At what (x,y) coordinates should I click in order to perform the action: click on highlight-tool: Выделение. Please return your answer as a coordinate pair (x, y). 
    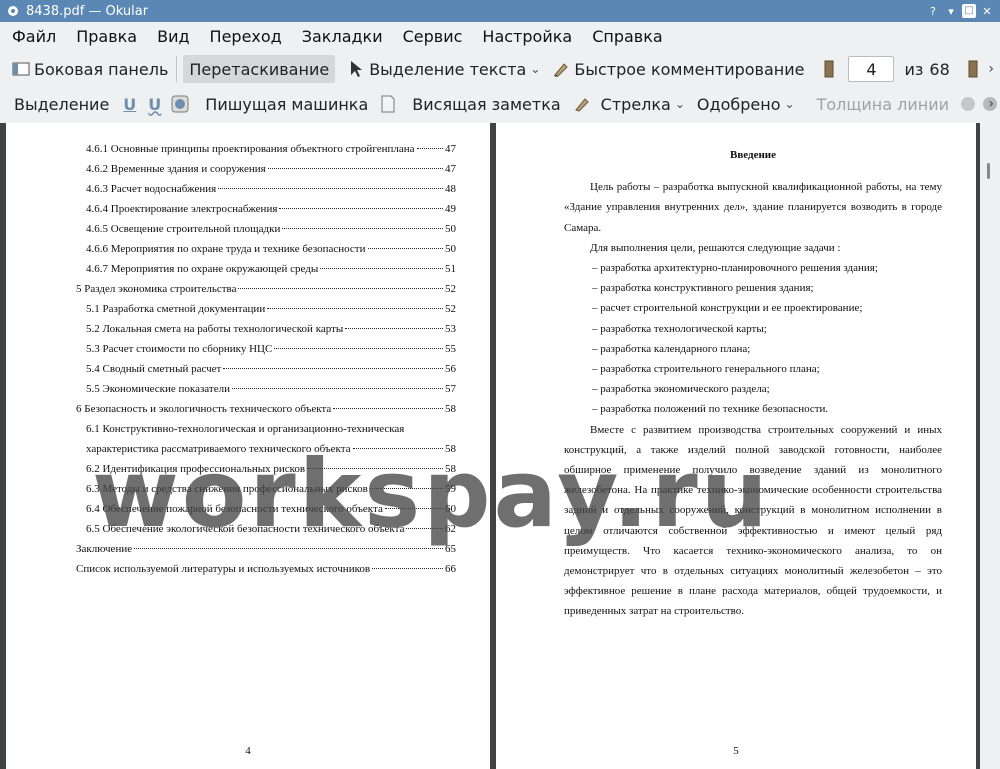
    Looking at the image, I should click on (61, 104).